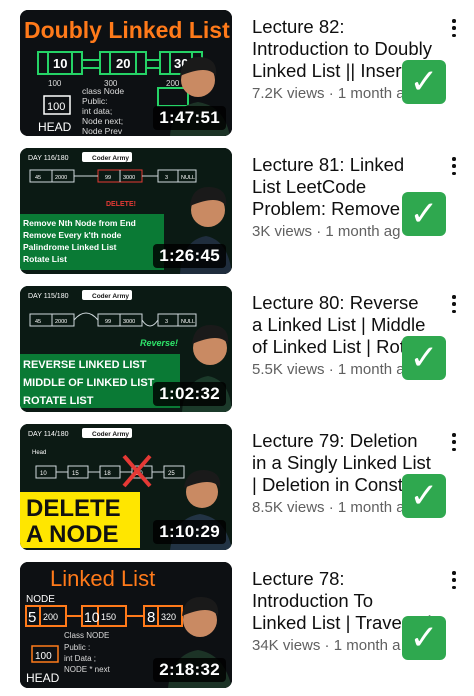  I want to click on day-counter: DAY 116/180, so click(48, 158).